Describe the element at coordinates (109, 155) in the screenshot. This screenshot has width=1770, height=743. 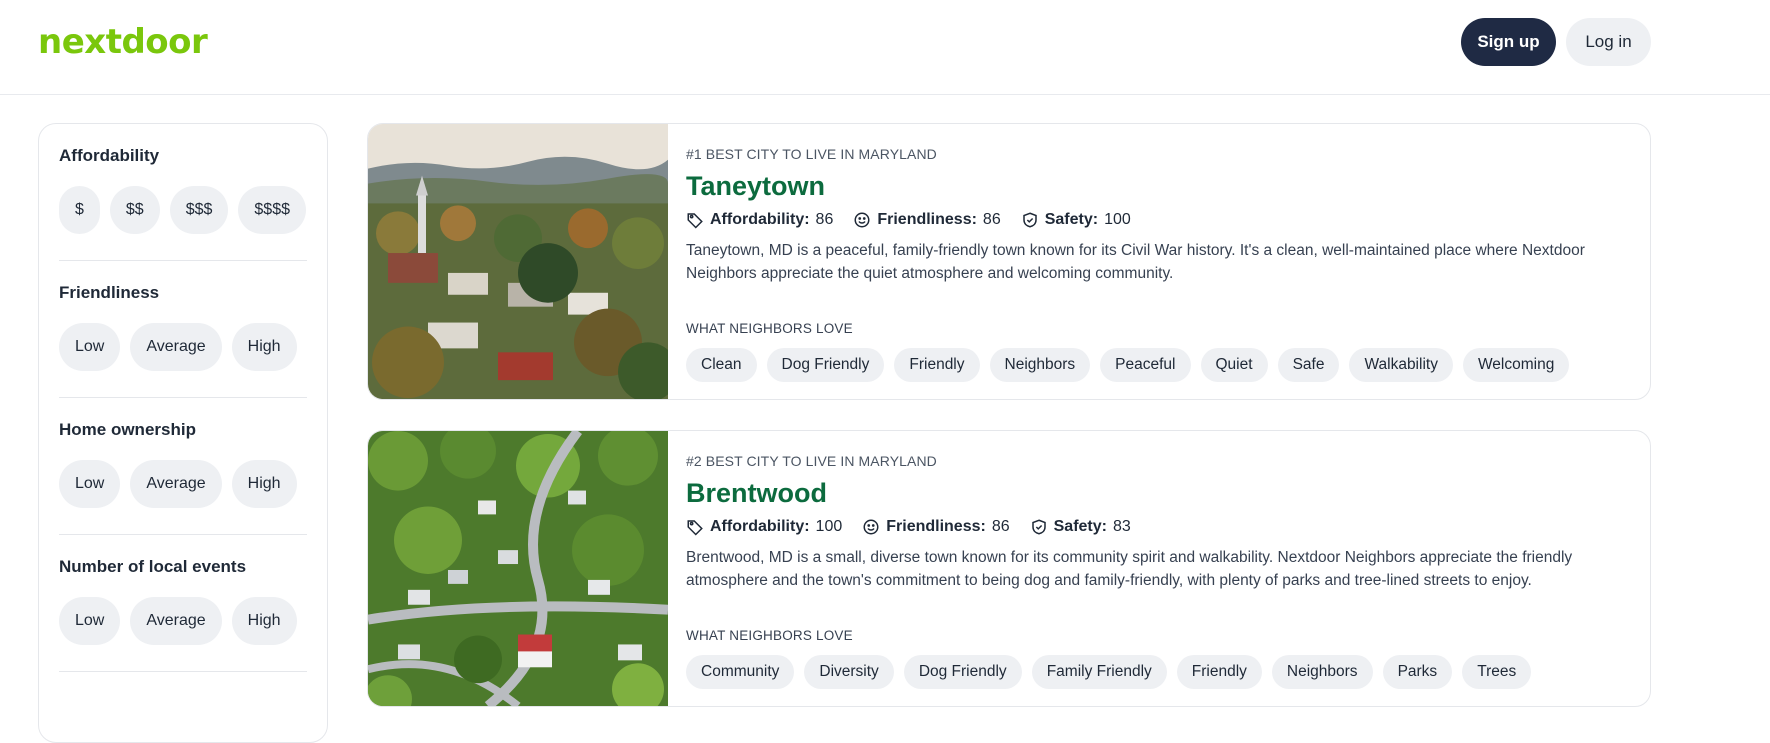
I see `filter-title: Affordability` at that location.